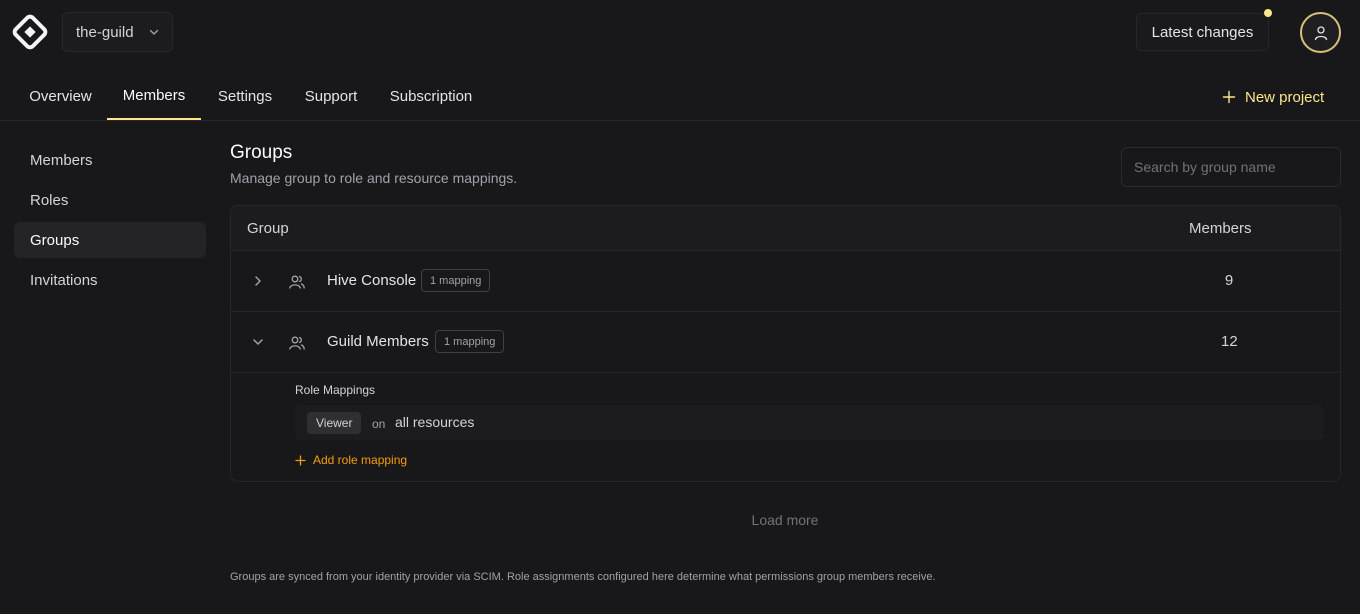  I want to click on tab-label: Support, so click(331, 96).